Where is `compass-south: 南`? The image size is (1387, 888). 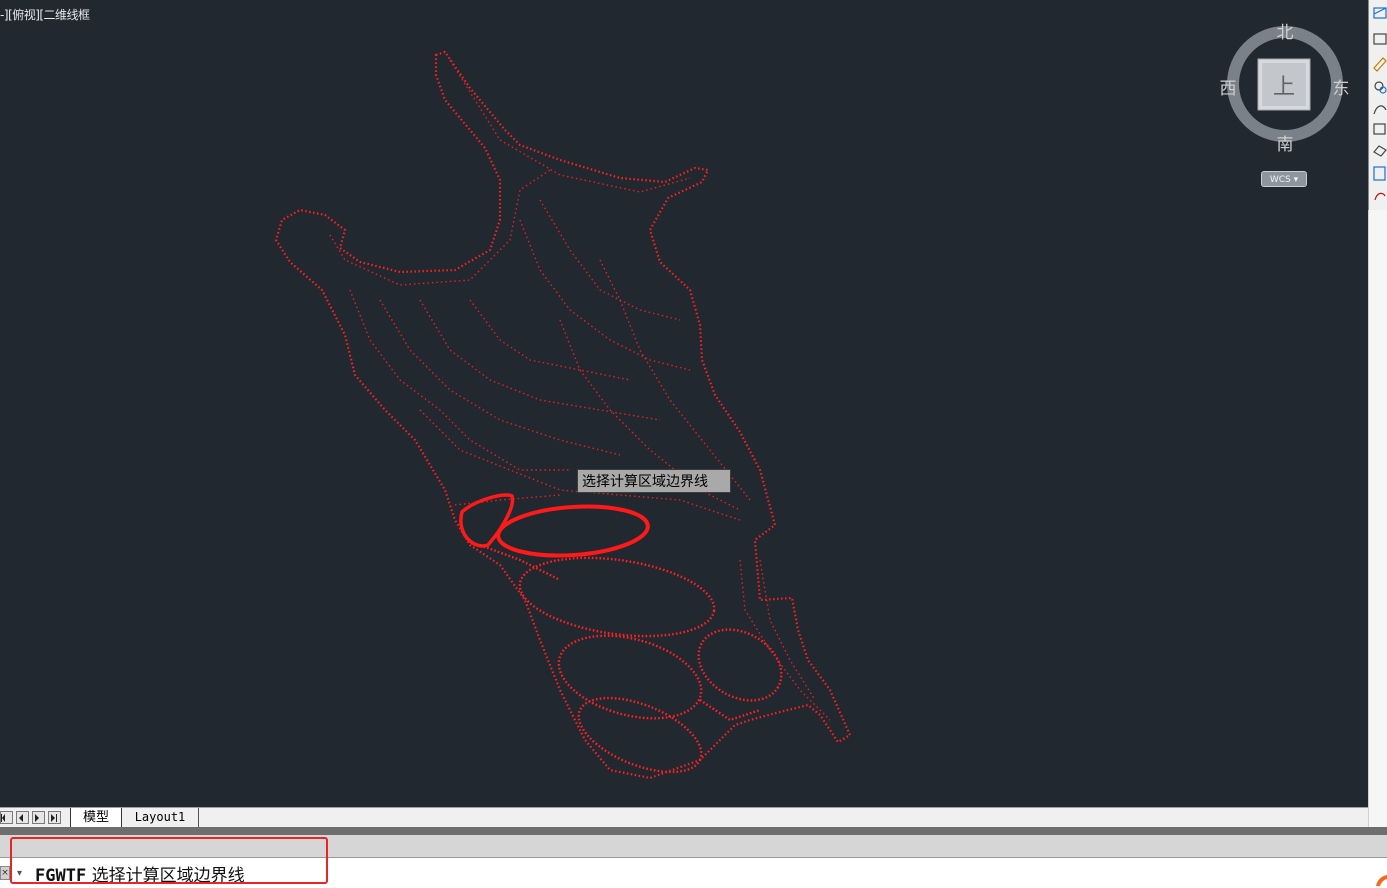 compass-south: 南 is located at coordinates (1285, 142).